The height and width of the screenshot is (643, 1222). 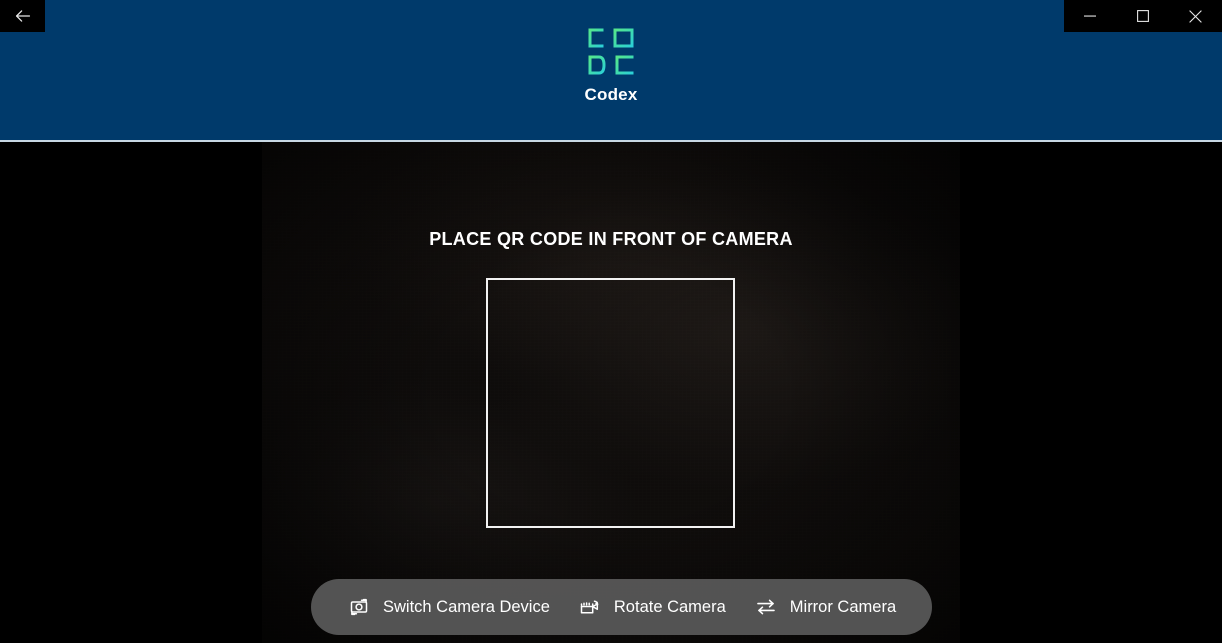 I want to click on mirror-camera-label: Mirror Camera, so click(x=843, y=606).